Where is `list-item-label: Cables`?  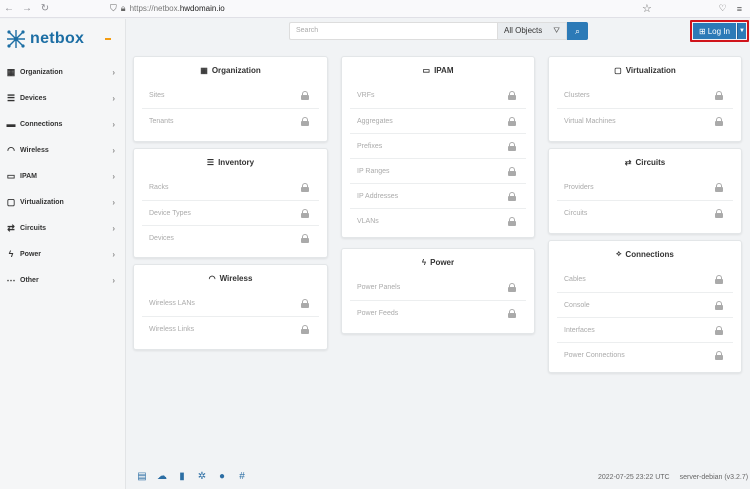 list-item-label: Cables is located at coordinates (575, 279).